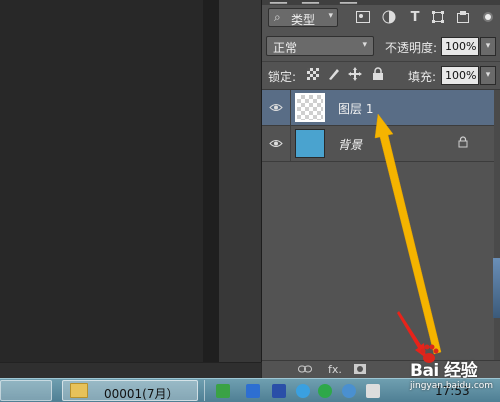 This screenshot has width=500, height=402. I want to click on opacity-label: 不透明度:, so click(411, 48).